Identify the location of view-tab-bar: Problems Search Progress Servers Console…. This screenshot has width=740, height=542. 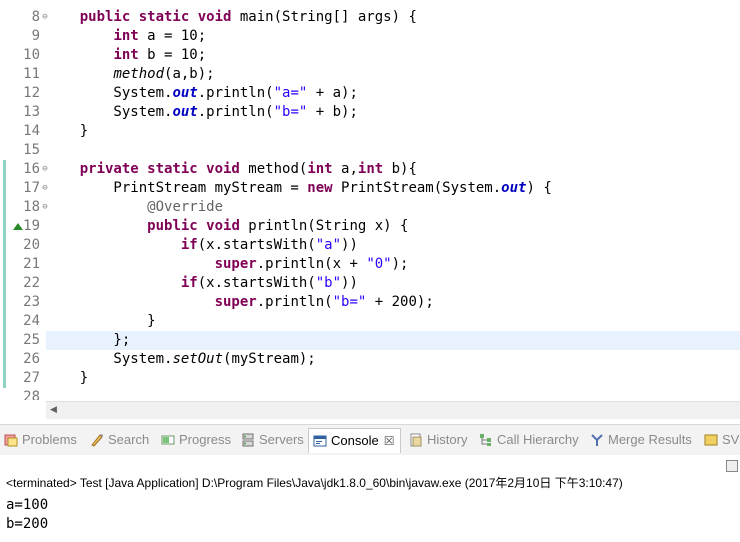
(370, 439).